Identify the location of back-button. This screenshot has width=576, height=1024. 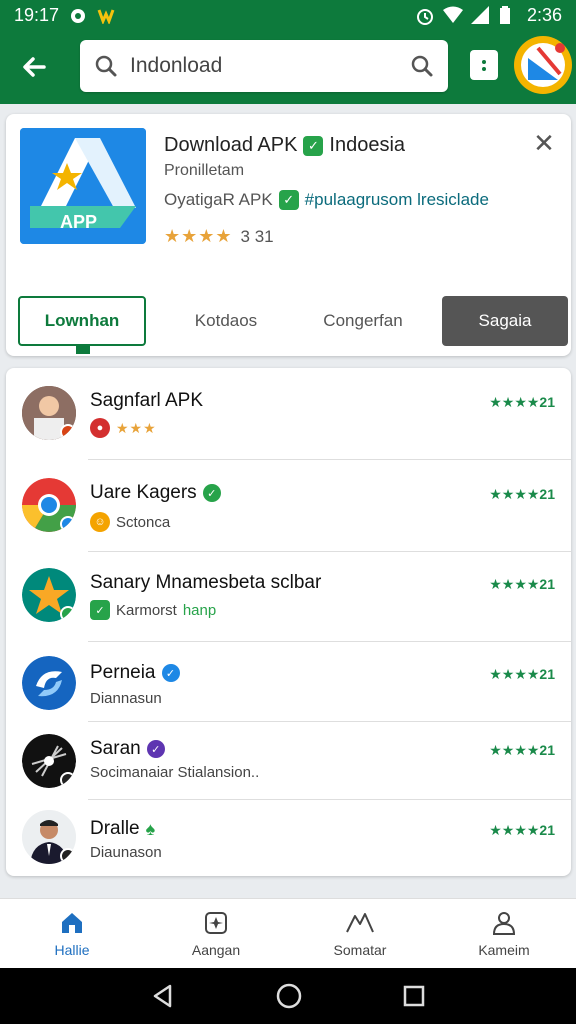
(34, 67).